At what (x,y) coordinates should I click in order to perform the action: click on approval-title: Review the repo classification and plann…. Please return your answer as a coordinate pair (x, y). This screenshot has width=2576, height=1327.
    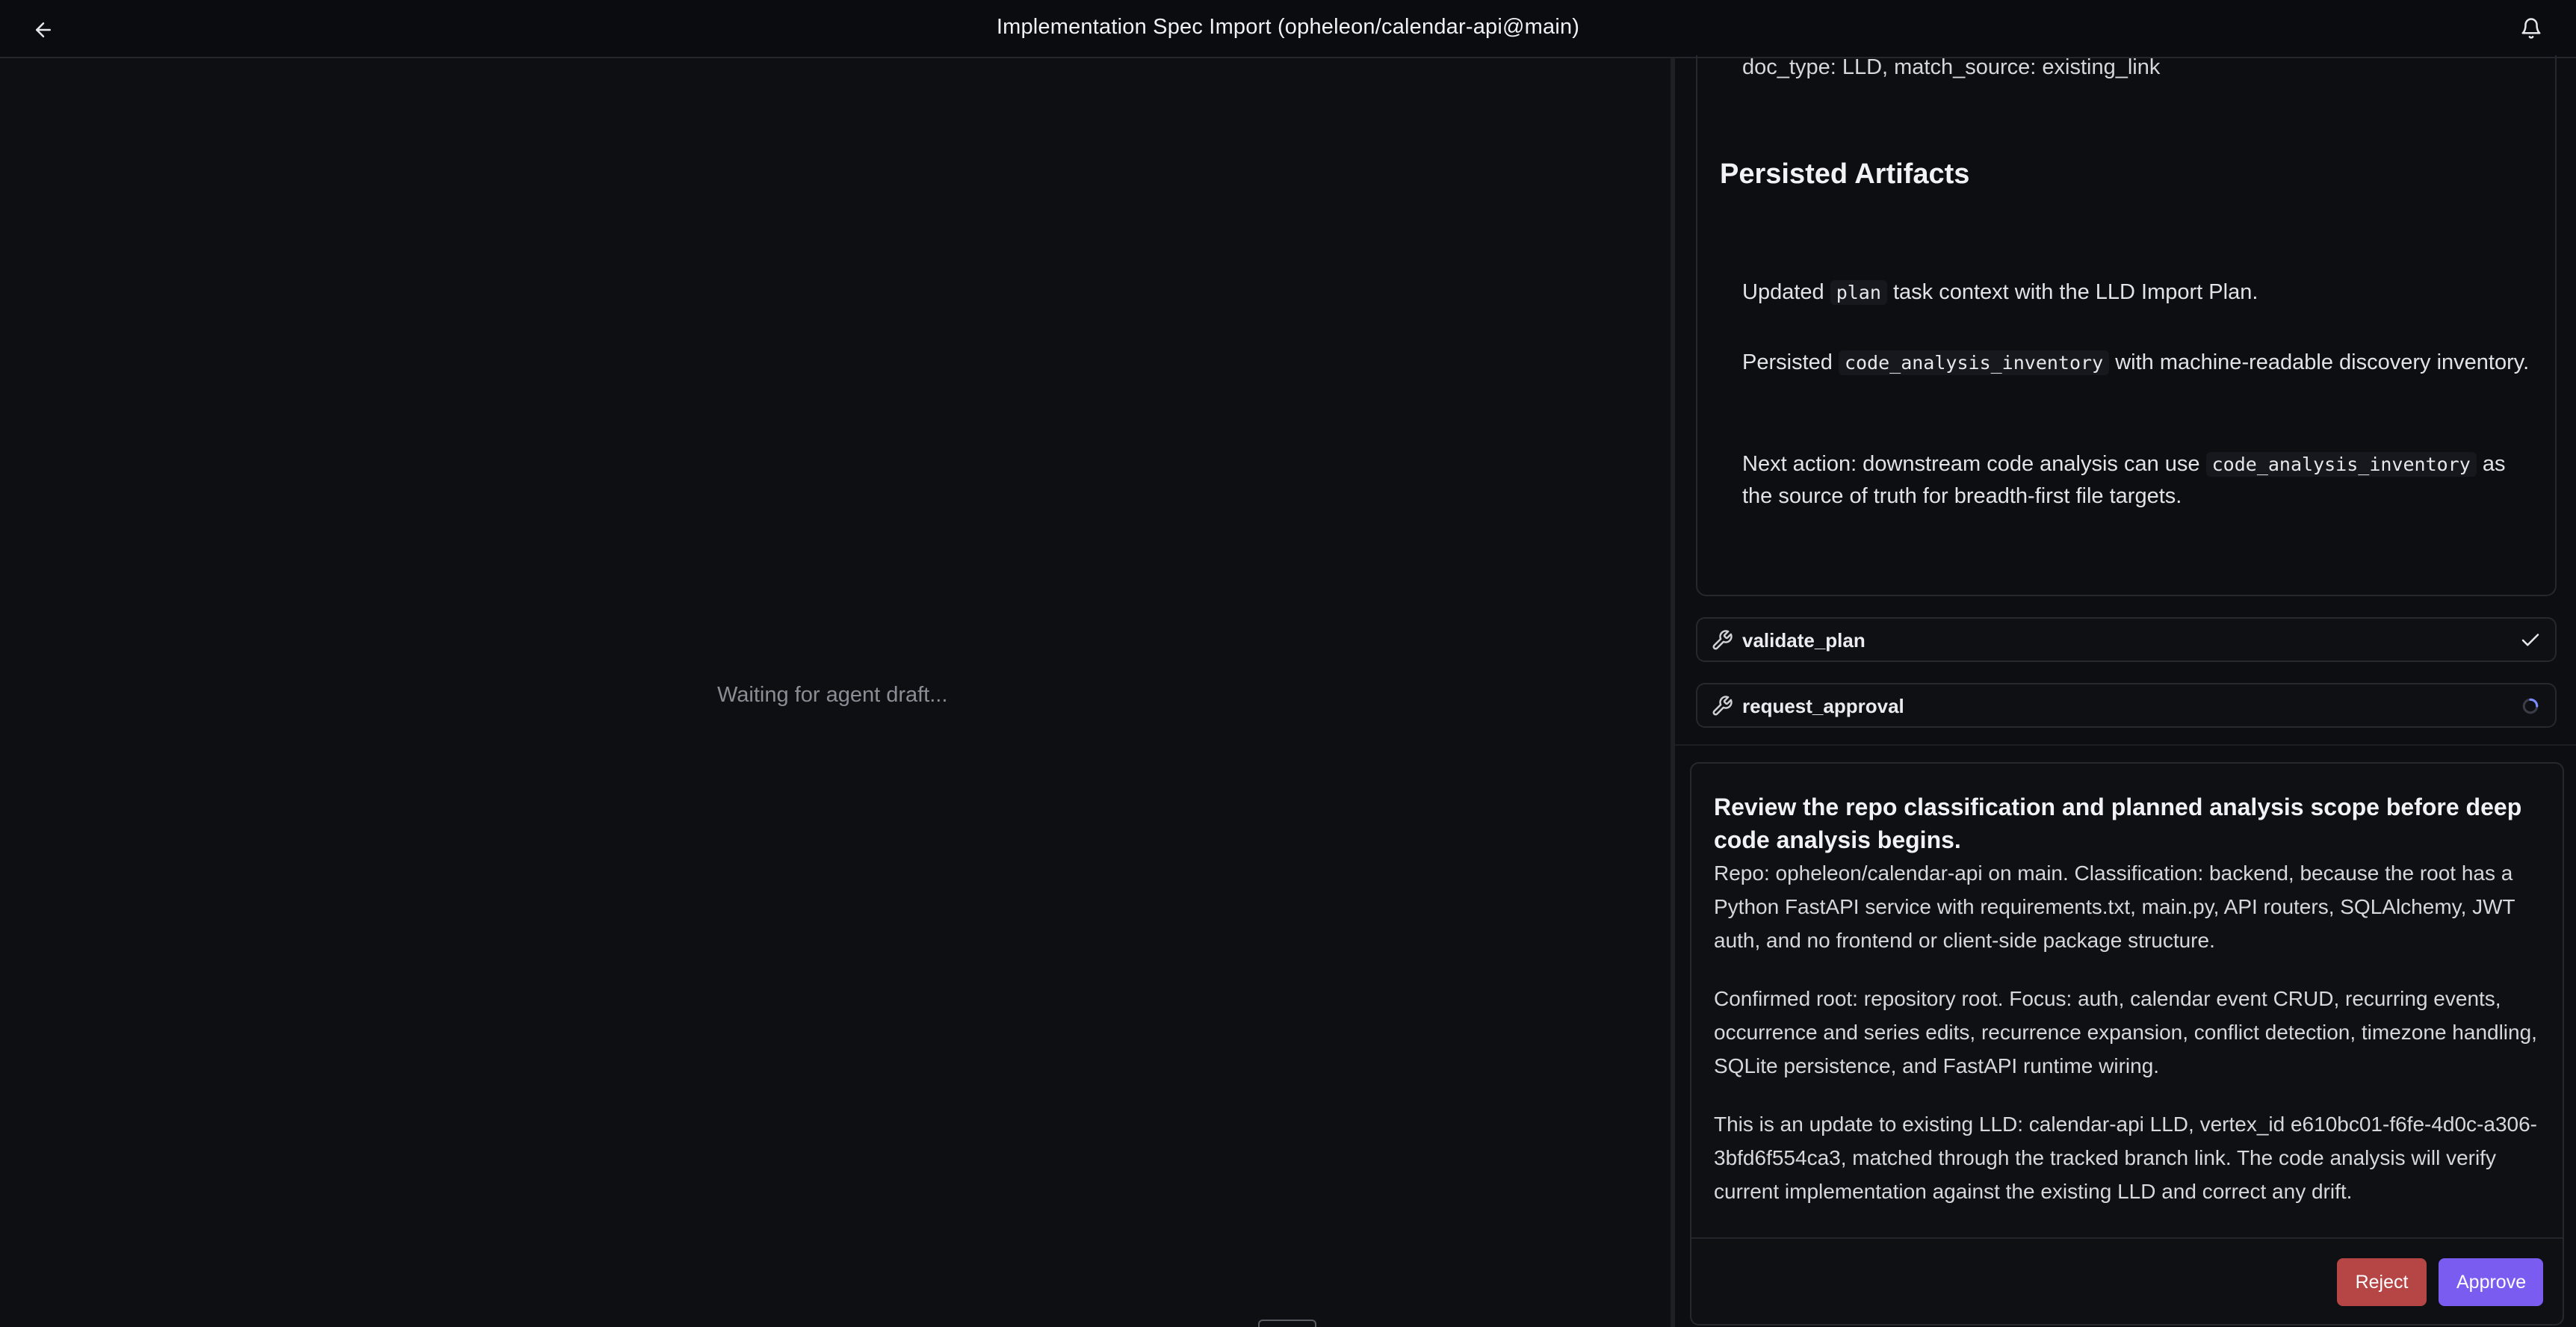
    Looking at the image, I should click on (2118, 824).